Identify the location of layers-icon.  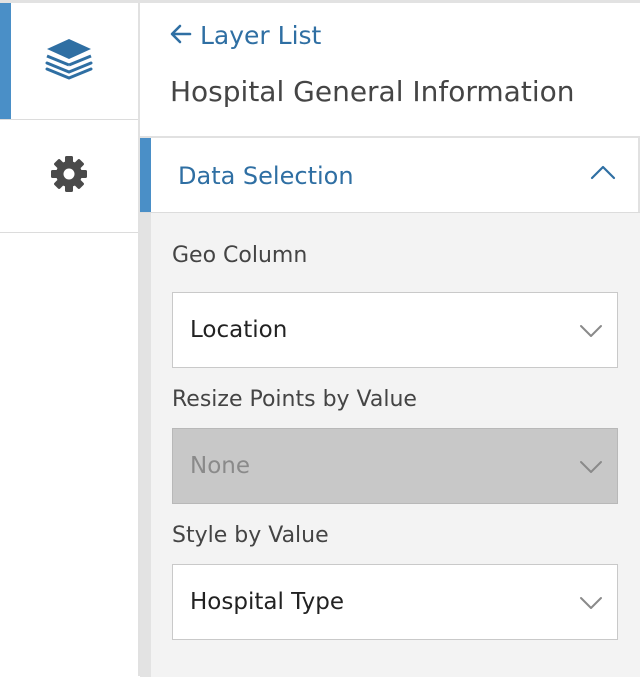
(69, 61).